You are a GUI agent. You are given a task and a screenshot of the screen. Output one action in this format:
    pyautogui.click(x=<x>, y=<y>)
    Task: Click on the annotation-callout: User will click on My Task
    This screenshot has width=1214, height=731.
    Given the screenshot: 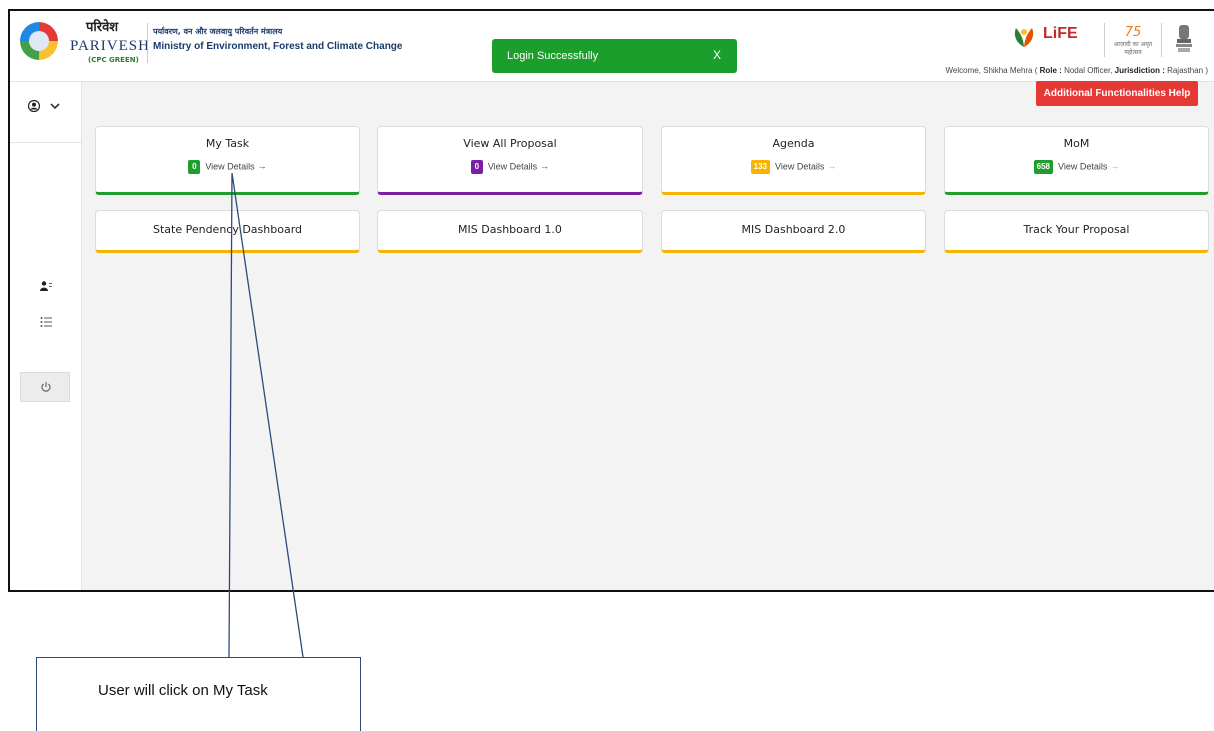 What is the action you would take?
    pyautogui.click(x=198, y=694)
    